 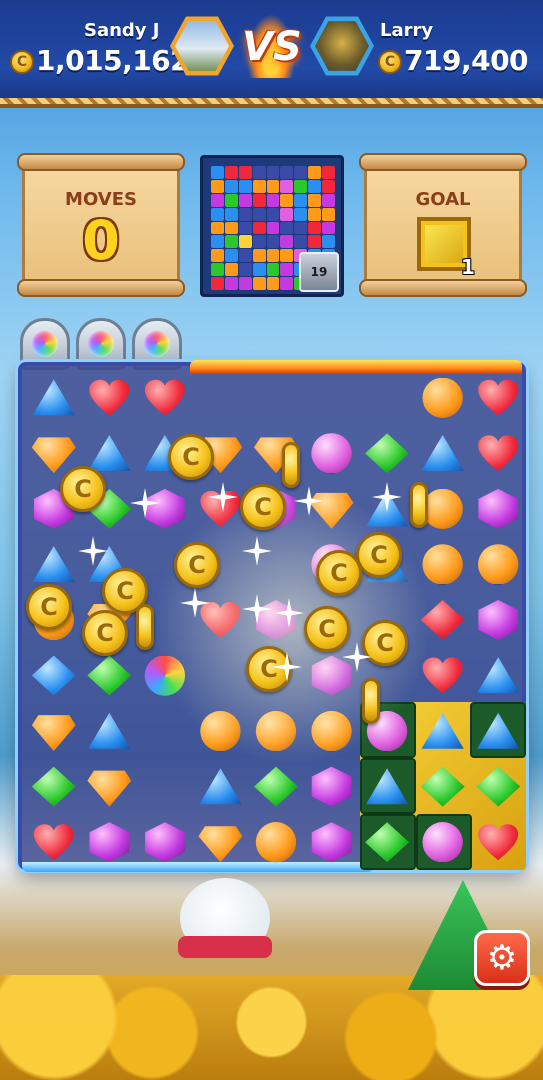 I want to click on opponent-board-minimap: 19, so click(x=272, y=226).